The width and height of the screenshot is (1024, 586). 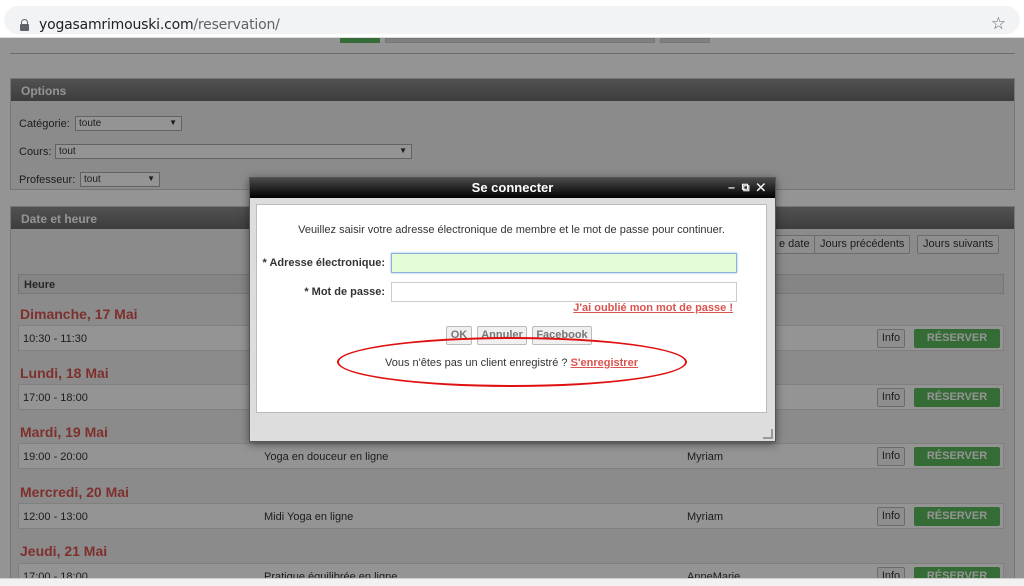 I want to click on browser-bottom-bar, so click(x=512, y=582).